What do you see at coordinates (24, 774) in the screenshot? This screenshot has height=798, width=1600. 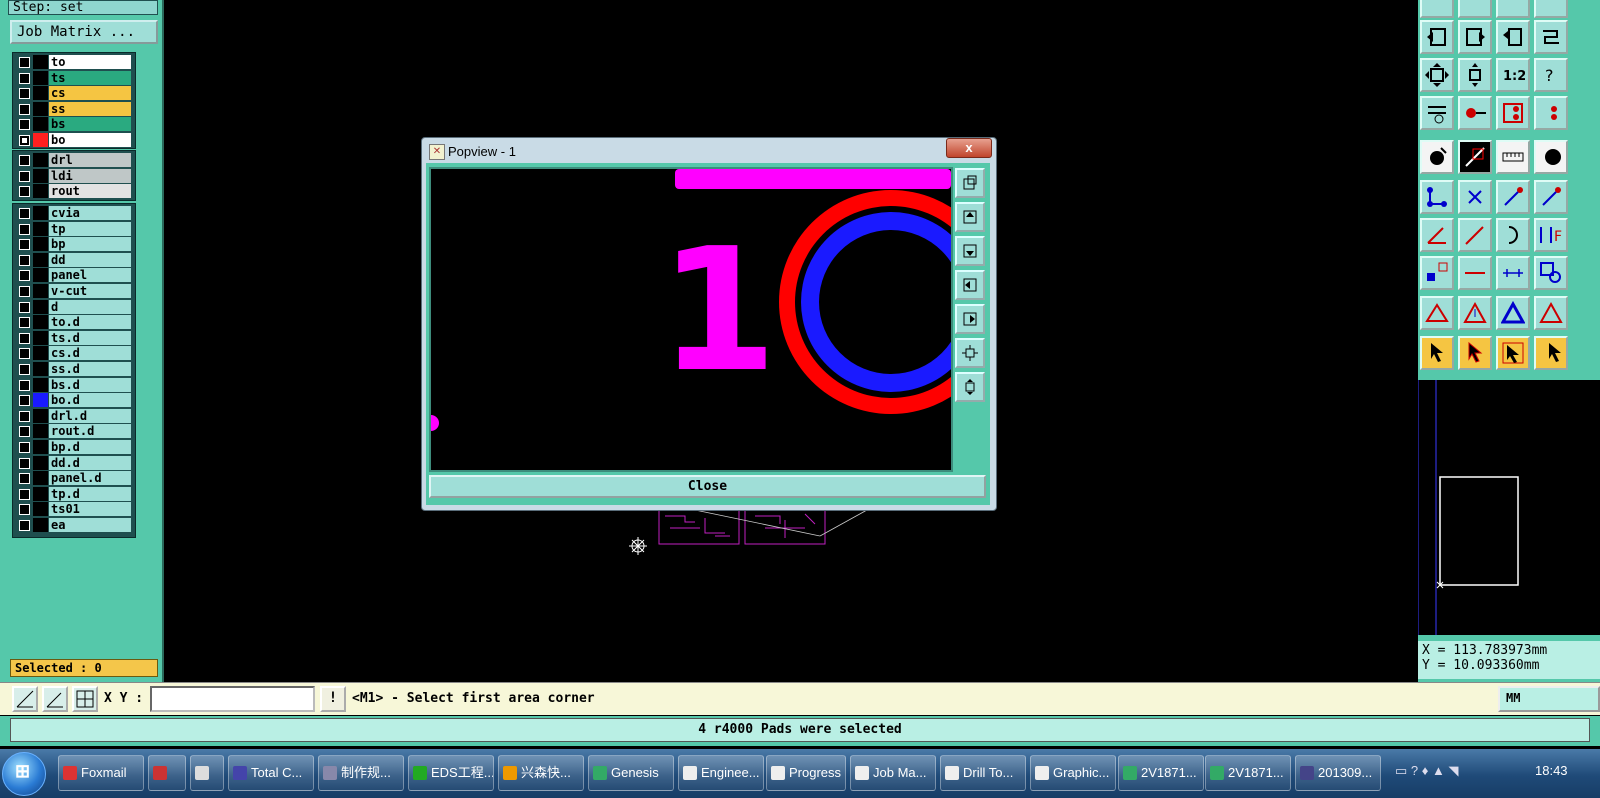 I see `start-button: ⊞` at bounding box center [24, 774].